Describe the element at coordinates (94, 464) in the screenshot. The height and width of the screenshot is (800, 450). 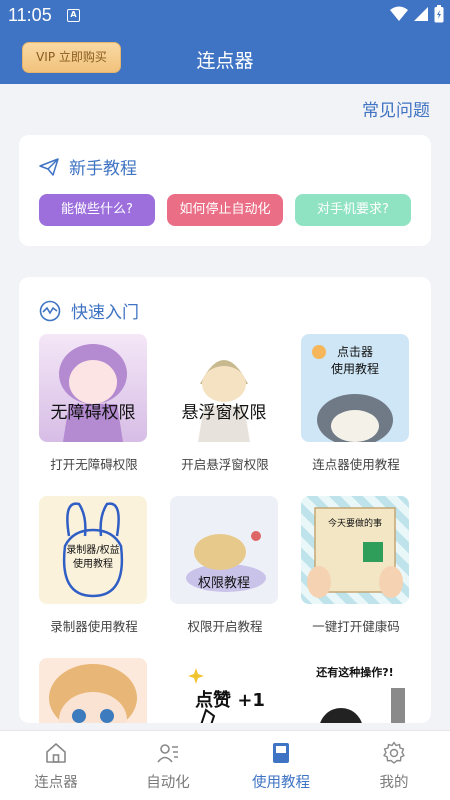
I see `quick-item-caption: 打开无障碍权限` at that location.